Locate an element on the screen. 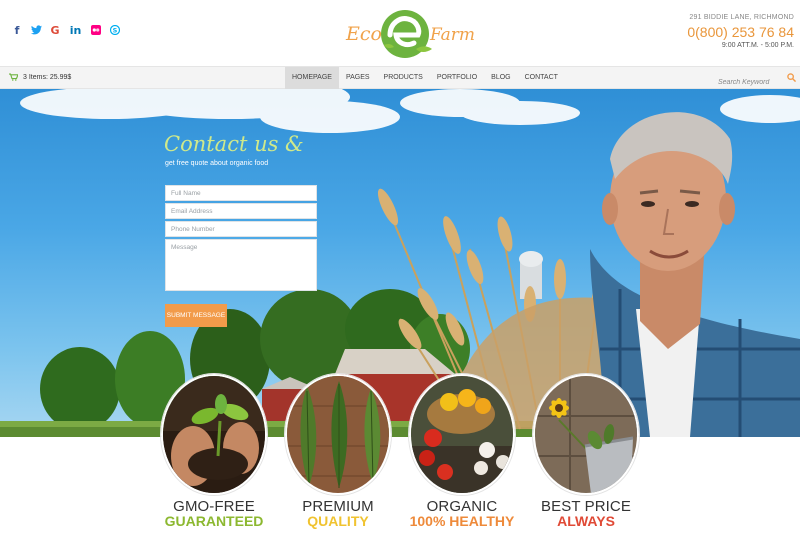  linkedin-icon: in is located at coordinates (75, 31).